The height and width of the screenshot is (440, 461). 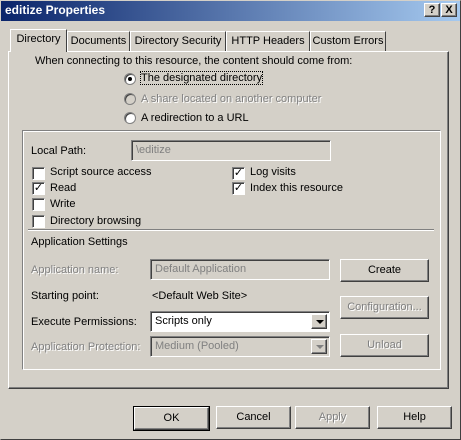 I want to click on tab-http-headers: HTTP Headers, so click(x=268, y=41).